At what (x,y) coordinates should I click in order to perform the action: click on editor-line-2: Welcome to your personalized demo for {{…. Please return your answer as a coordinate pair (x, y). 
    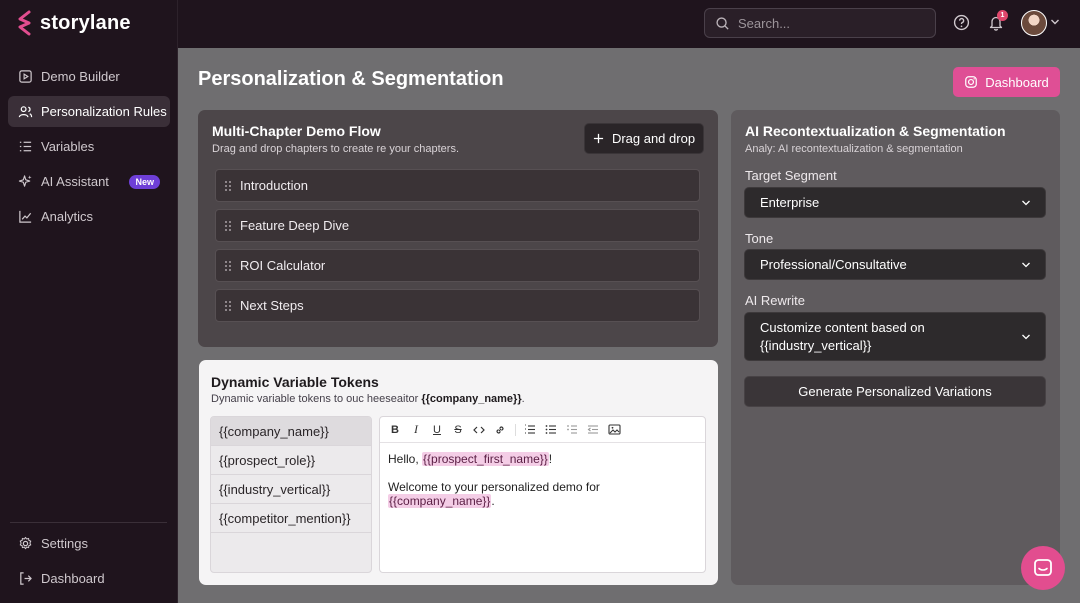
    Looking at the image, I should click on (546, 494).